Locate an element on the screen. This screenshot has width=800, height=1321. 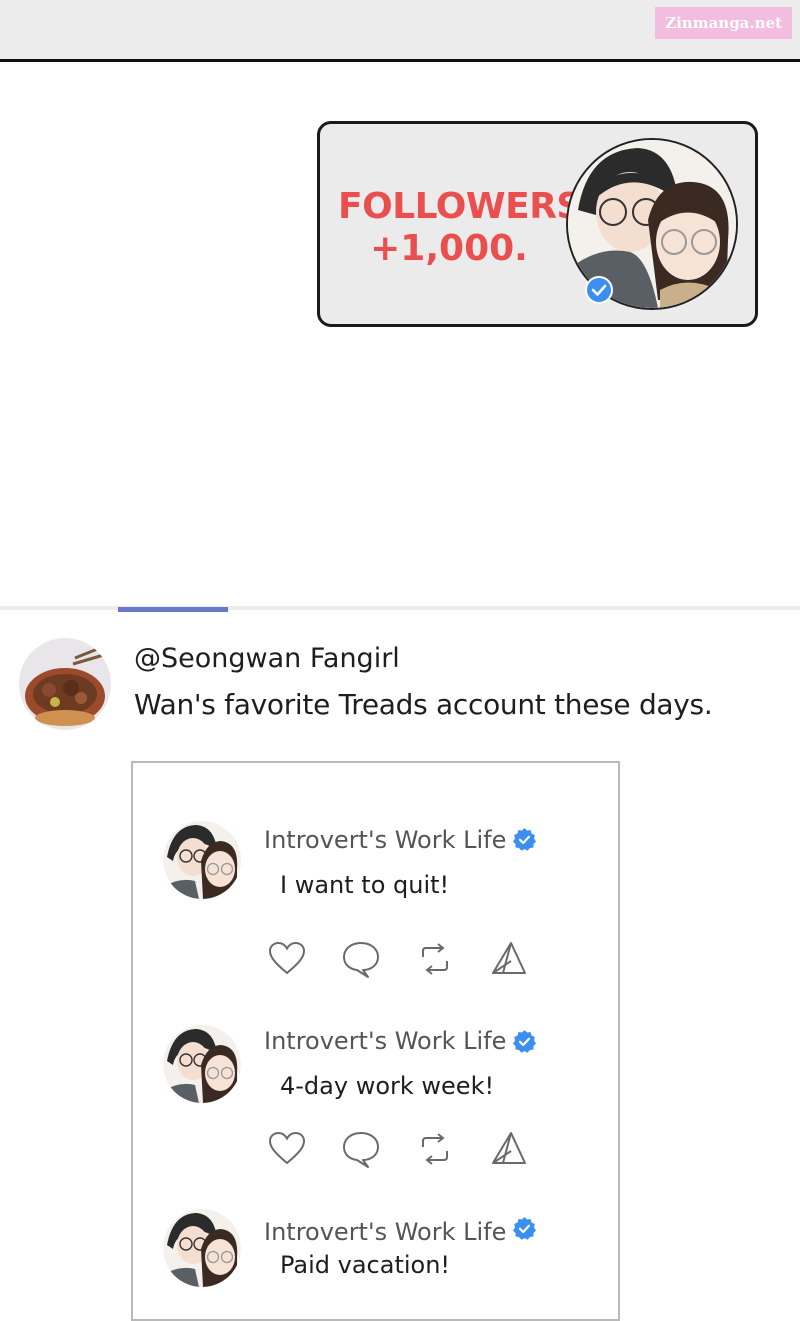
embedded-post-text: I want to quit! is located at coordinates (365, 885).